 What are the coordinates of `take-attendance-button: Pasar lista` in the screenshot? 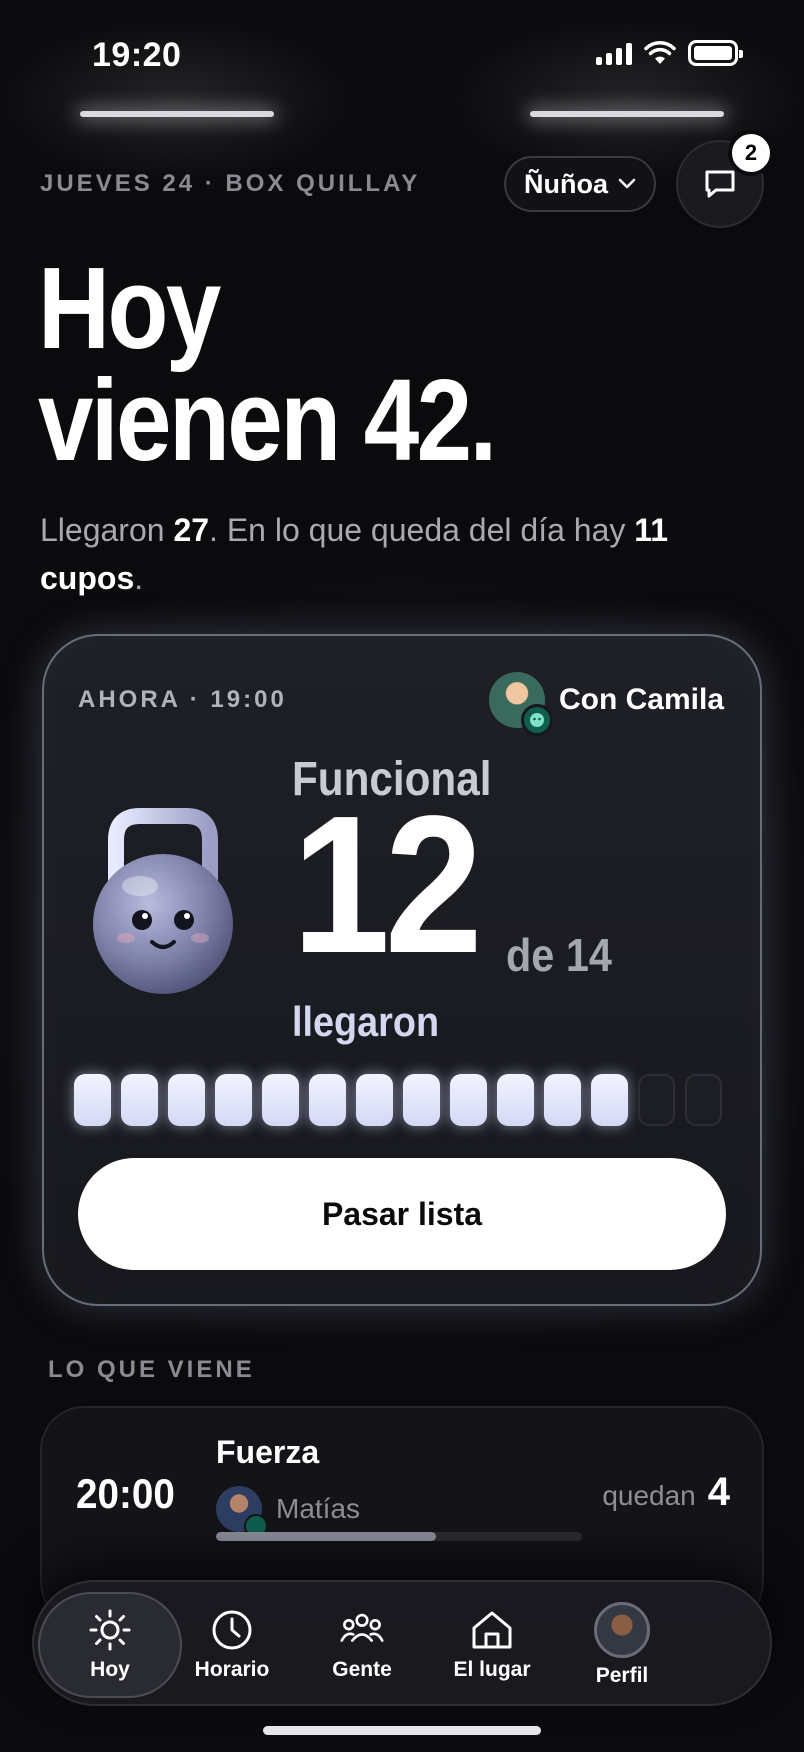 It's located at (402, 1214).